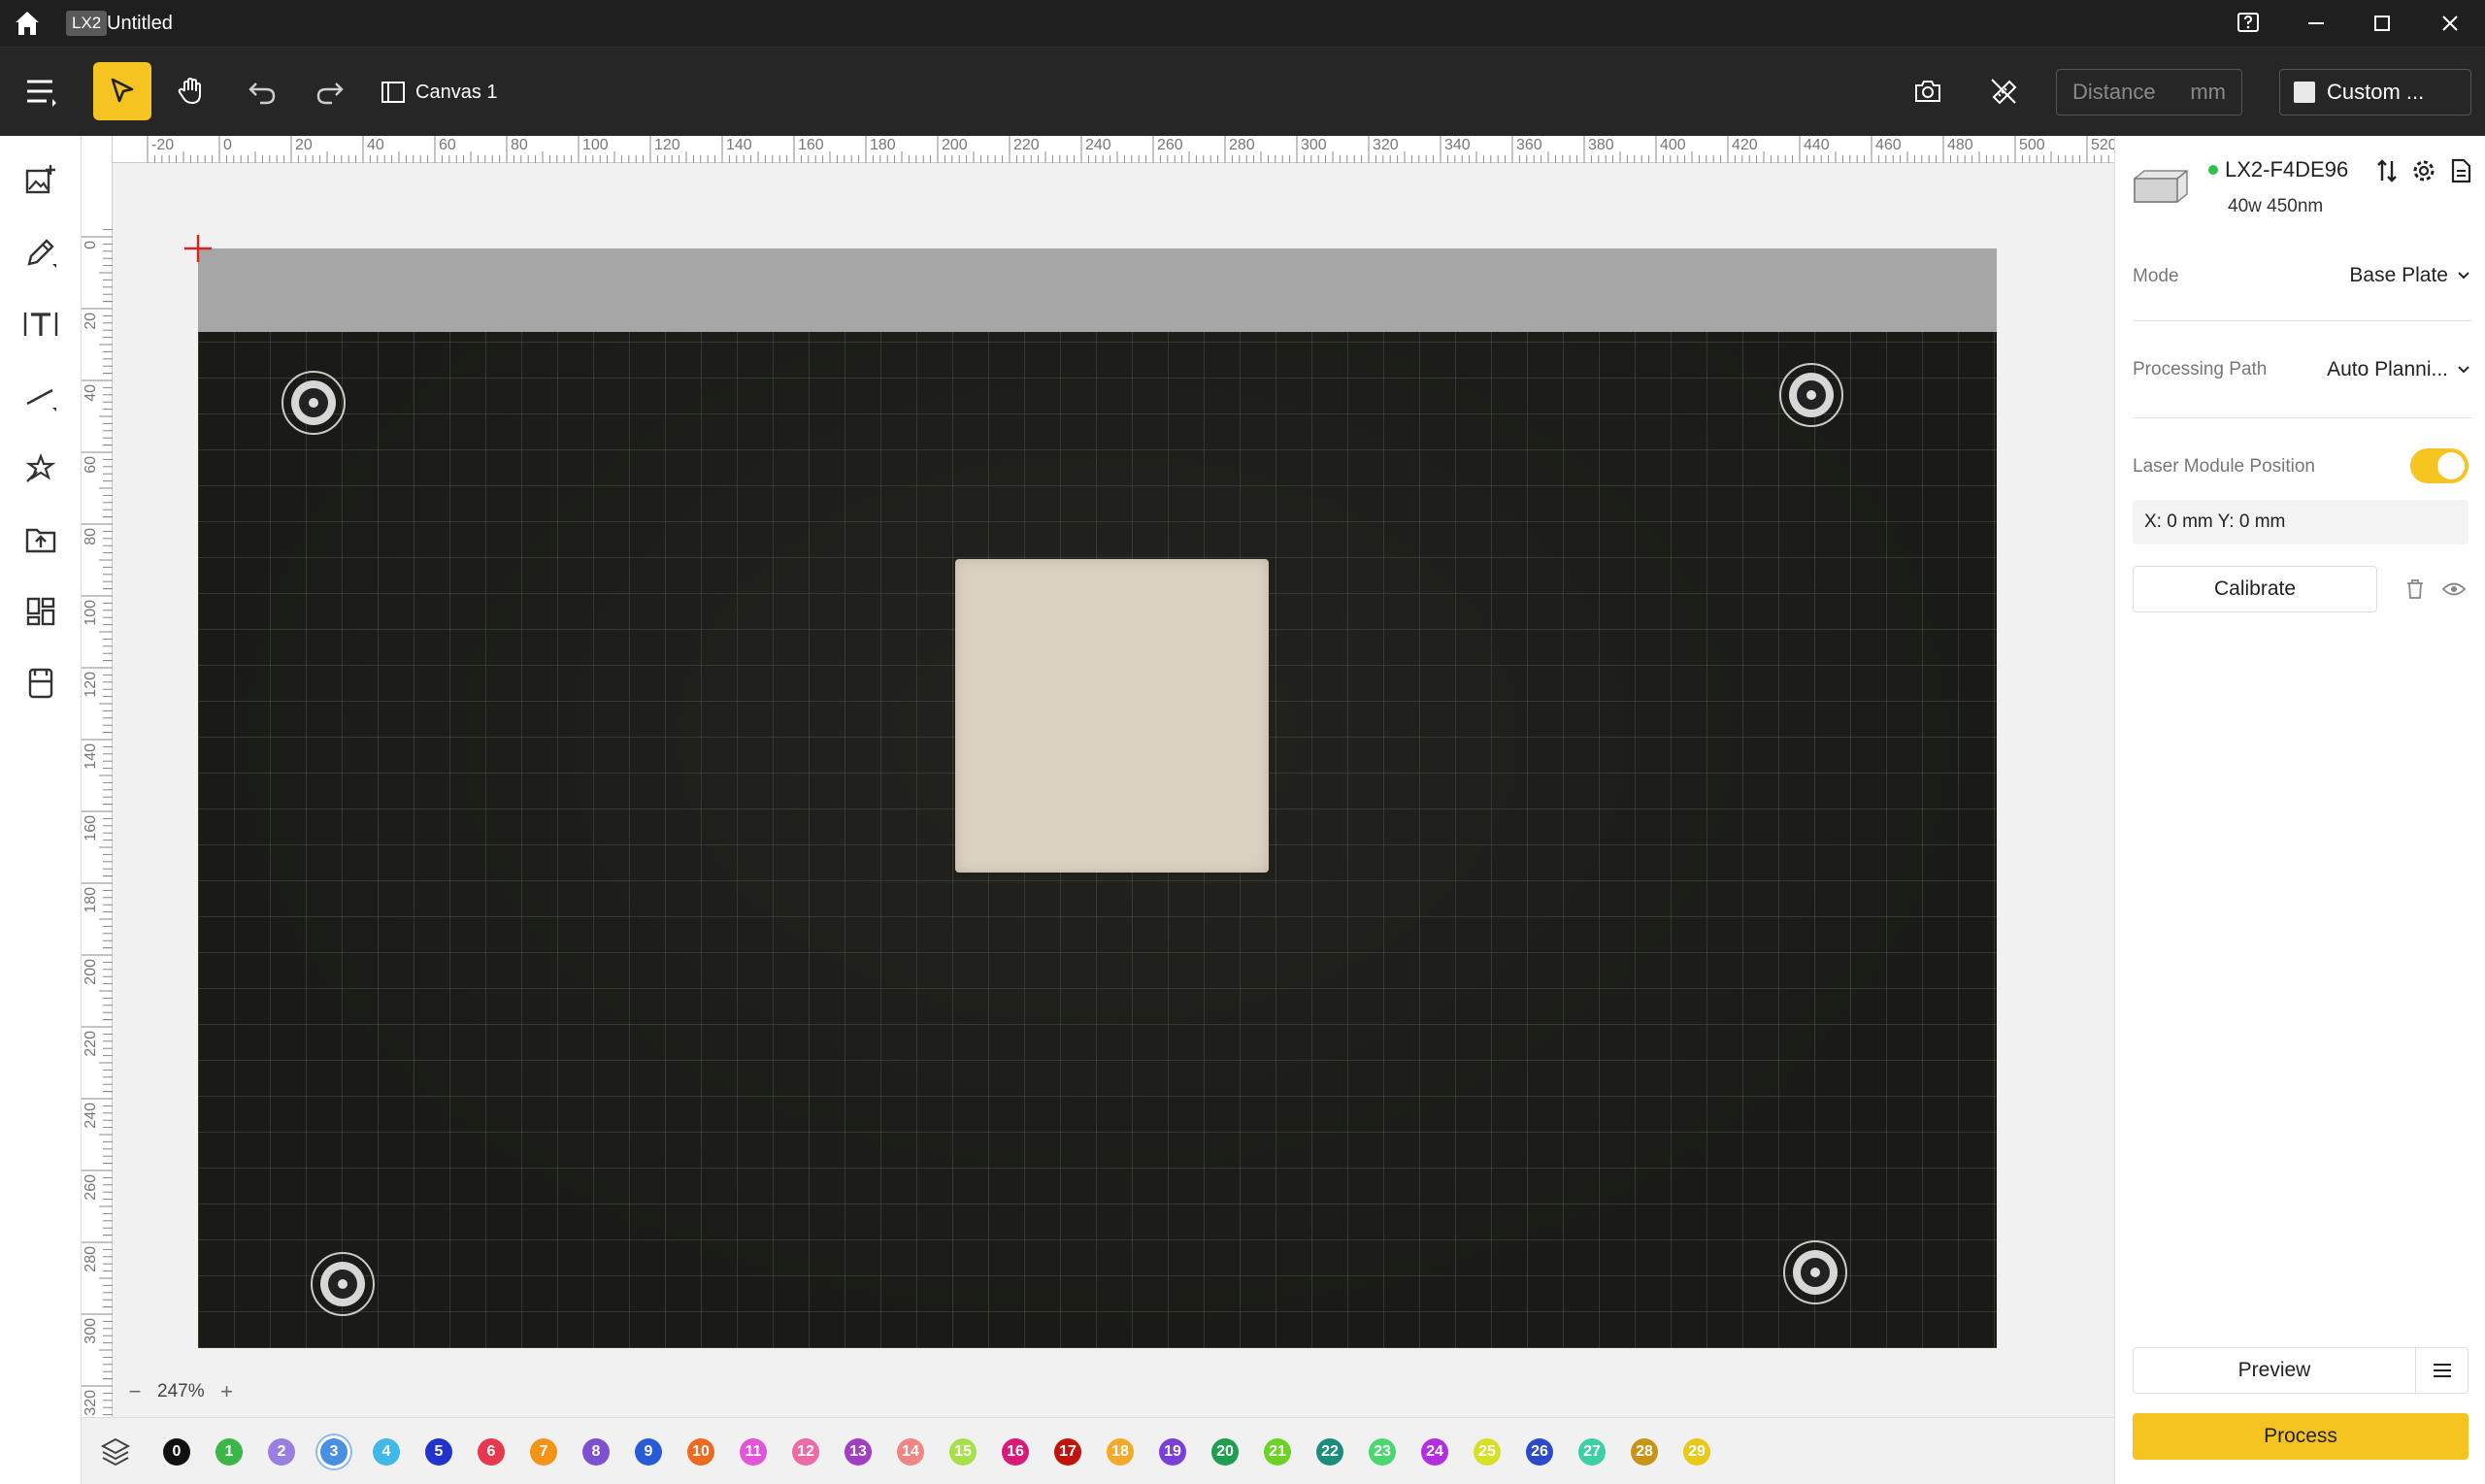  What do you see at coordinates (595, 145) in the screenshot?
I see `ruler-label: 100` at bounding box center [595, 145].